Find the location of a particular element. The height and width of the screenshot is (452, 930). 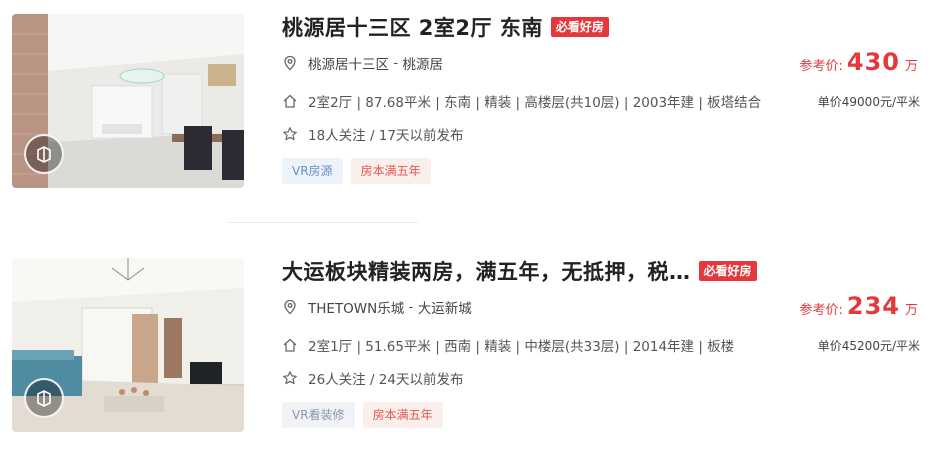

total-price: 参考价: 234 万 is located at coordinates (858, 306).